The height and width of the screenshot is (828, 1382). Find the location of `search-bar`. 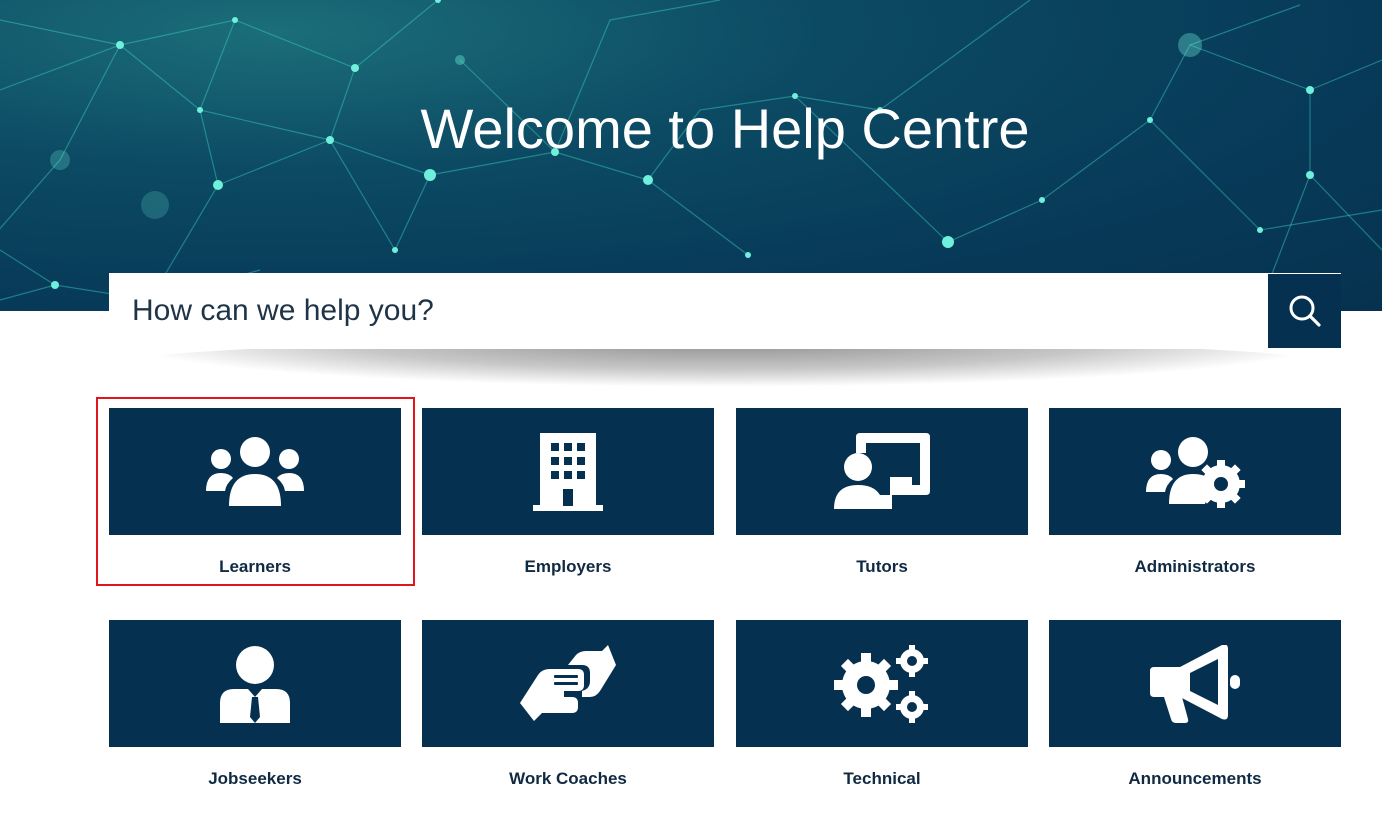

search-bar is located at coordinates (725, 311).